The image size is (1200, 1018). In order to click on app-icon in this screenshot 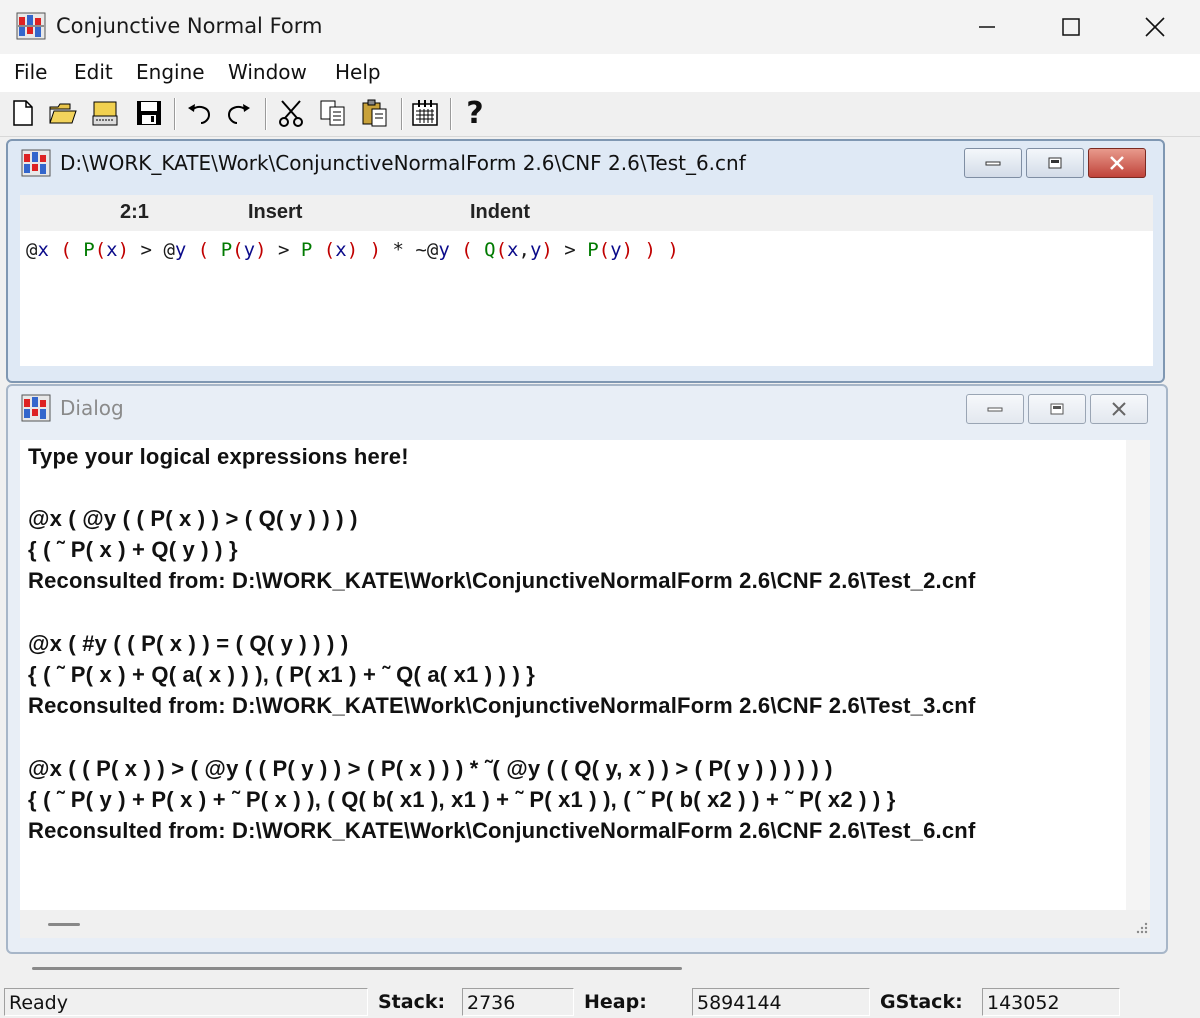, I will do `click(31, 26)`.